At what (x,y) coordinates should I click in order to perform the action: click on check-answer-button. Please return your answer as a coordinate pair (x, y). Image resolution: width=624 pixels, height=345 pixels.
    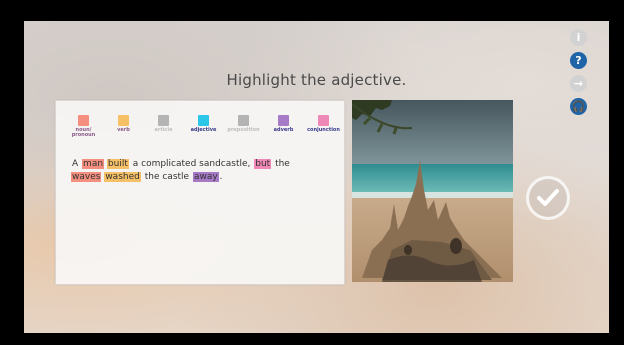
    Looking at the image, I should click on (548, 198).